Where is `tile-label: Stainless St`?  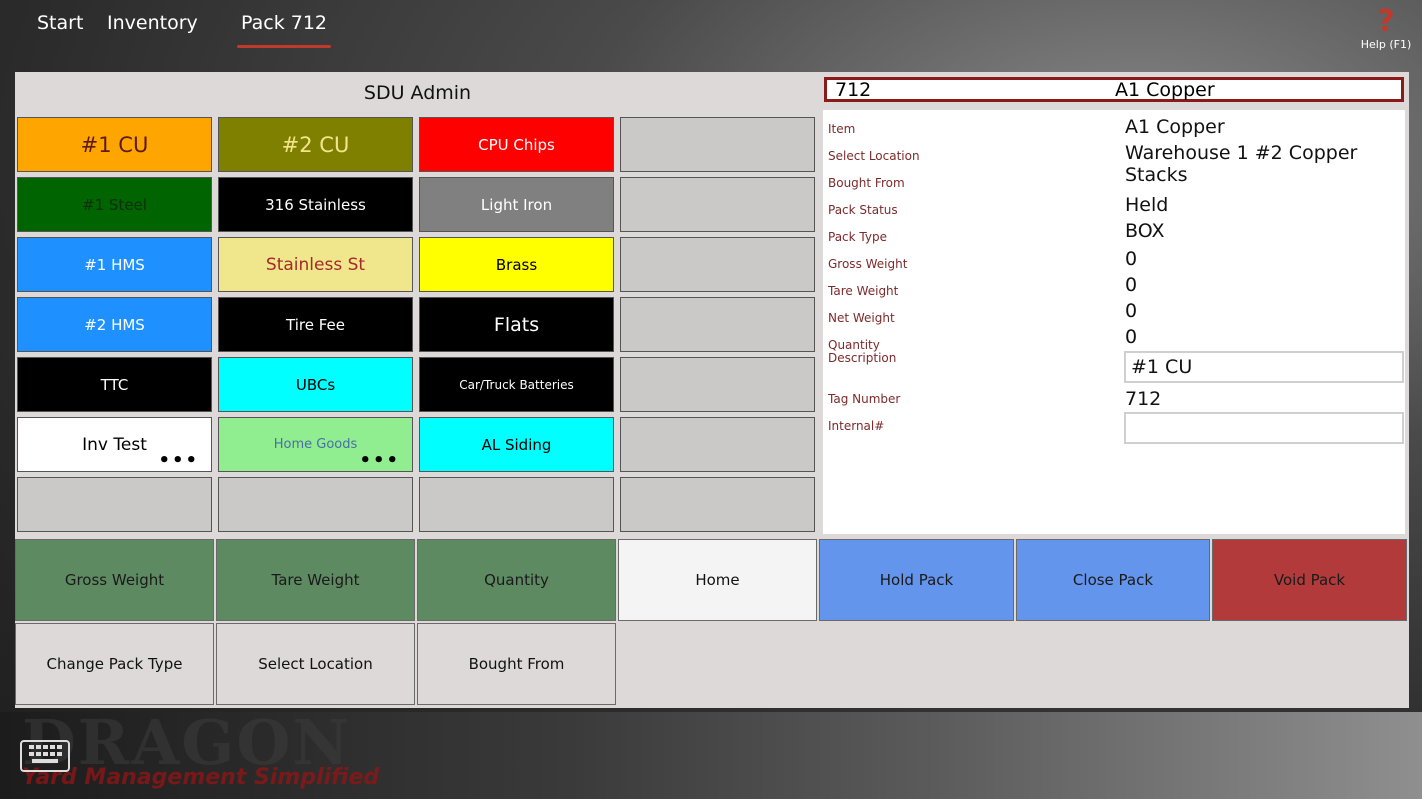 tile-label: Stainless St is located at coordinates (315, 264).